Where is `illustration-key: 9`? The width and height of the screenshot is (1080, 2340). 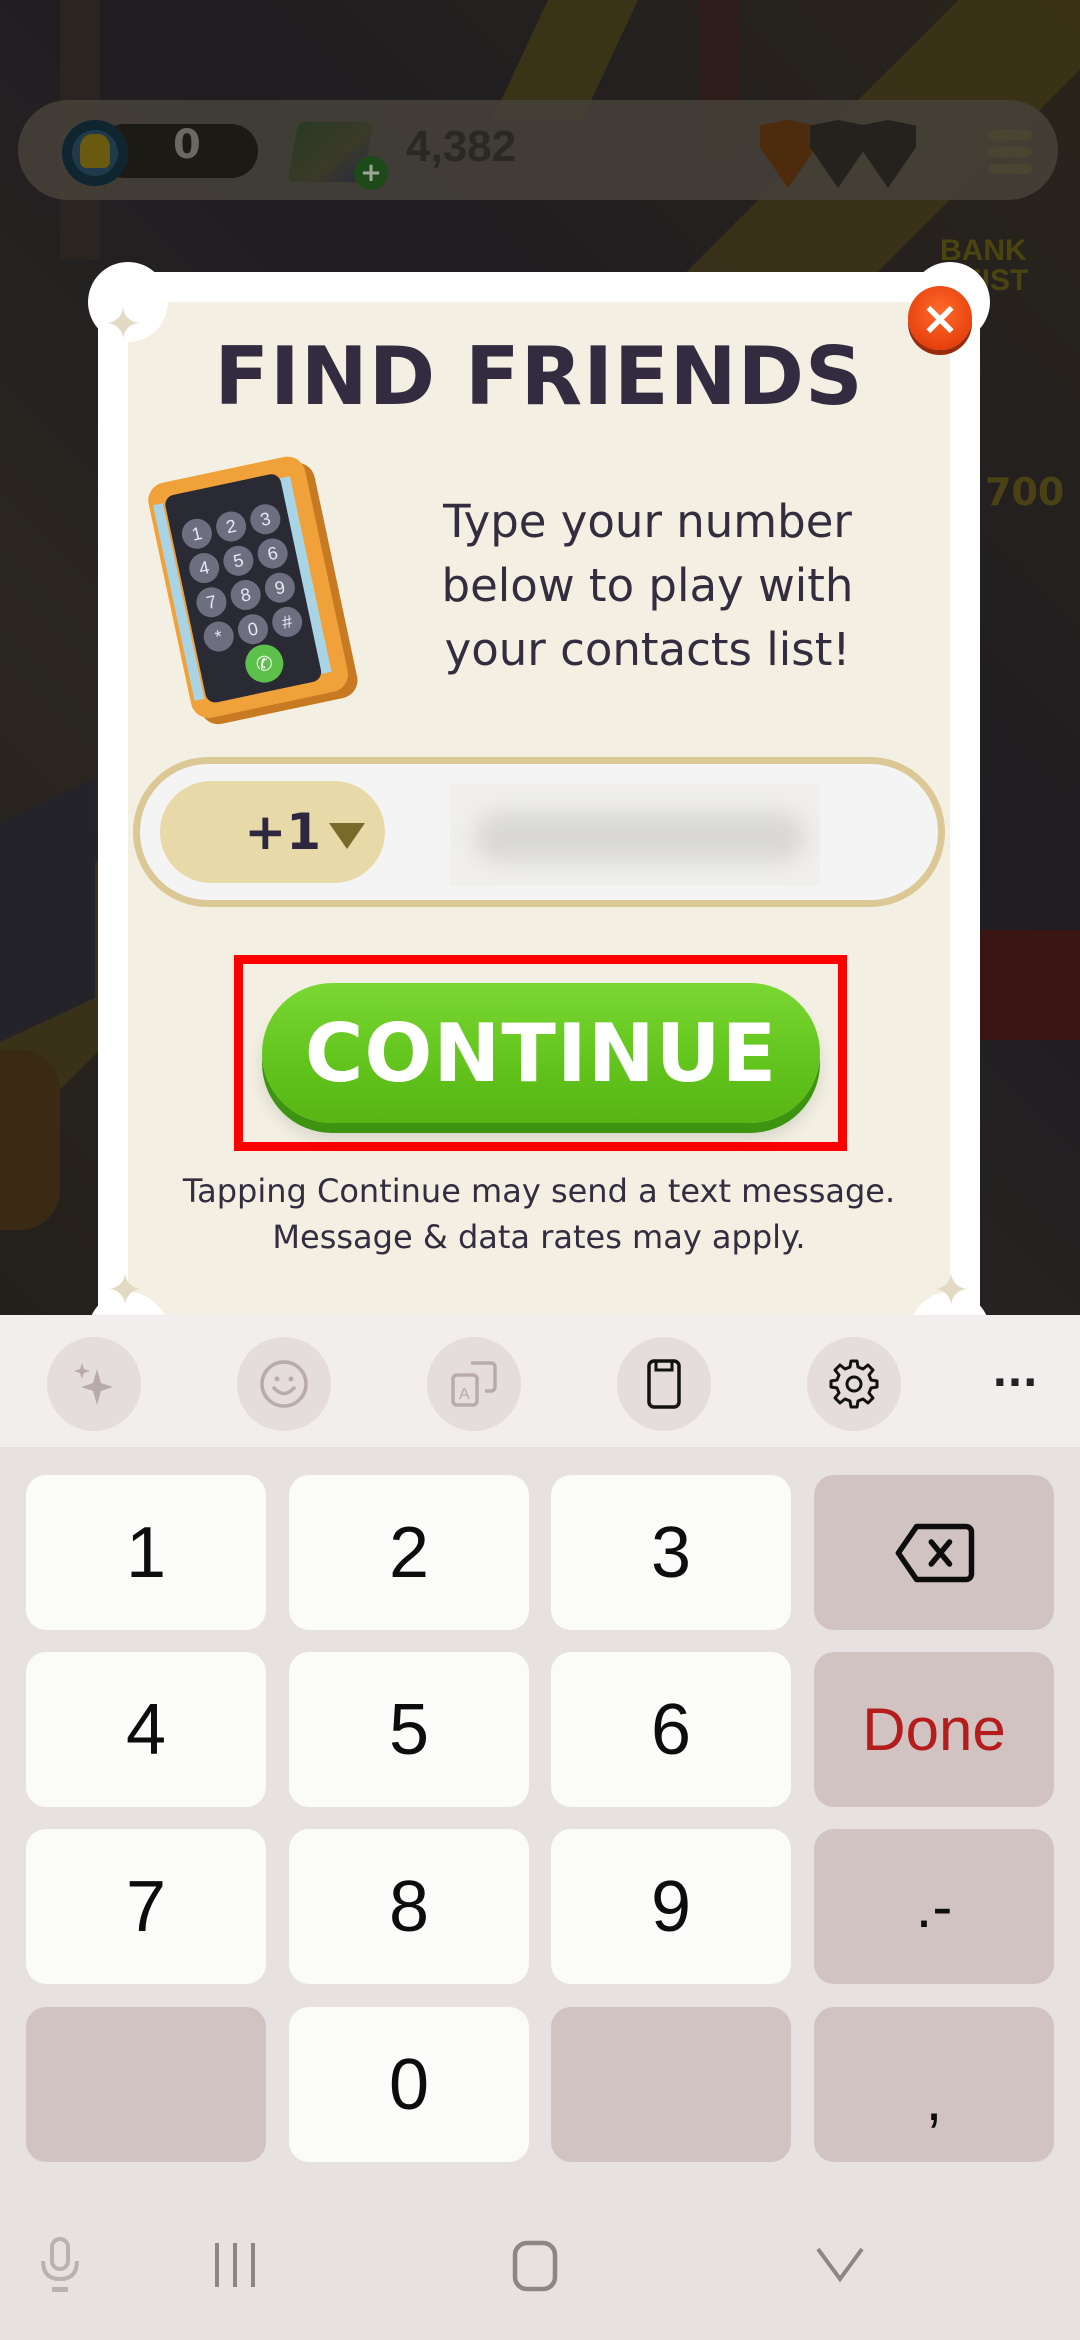 illustration-key: 9 is located at coordinates (280, 587).